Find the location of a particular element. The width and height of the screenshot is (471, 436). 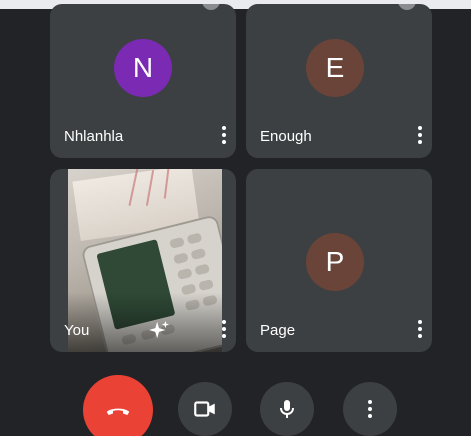

self-camera-video is located at coordinates (145, 260).